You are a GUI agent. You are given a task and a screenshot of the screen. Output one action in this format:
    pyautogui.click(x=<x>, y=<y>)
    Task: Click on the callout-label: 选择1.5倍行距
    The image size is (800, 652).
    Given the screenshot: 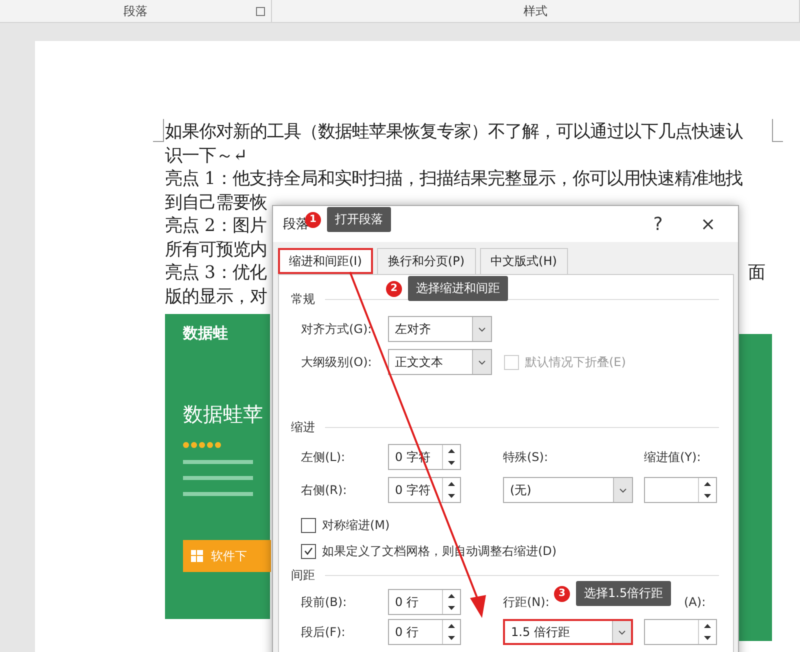 What is the action you would take?
    pyautogui.click(x=624, y=593)
    